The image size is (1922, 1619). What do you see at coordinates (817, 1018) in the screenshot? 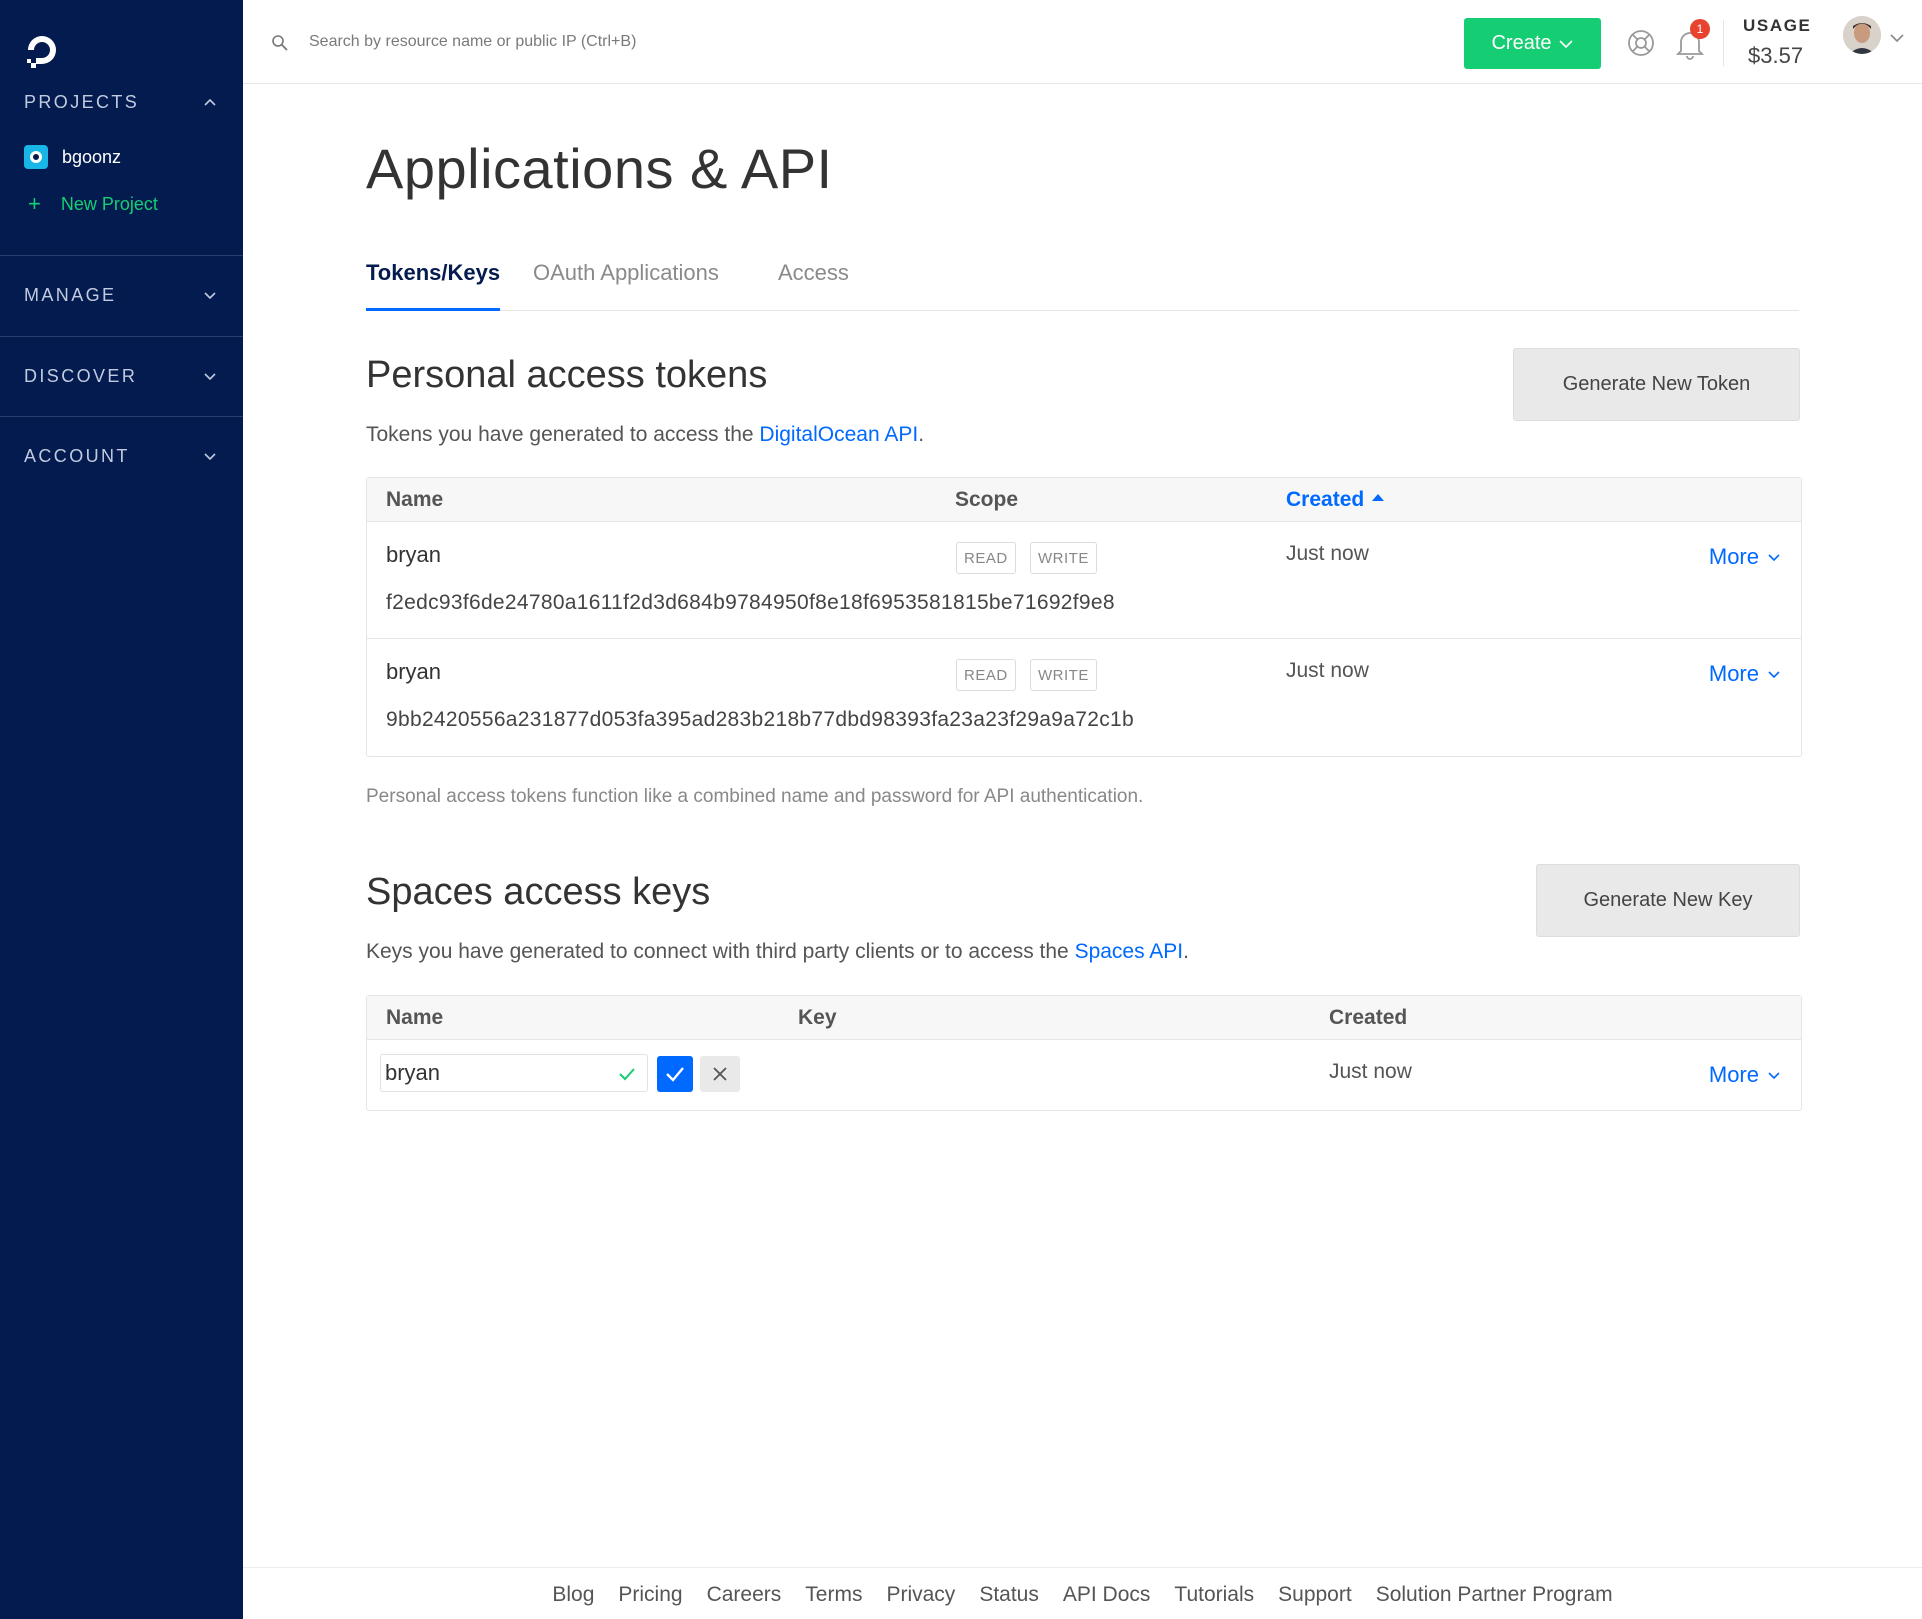
I see `column-header-key: Key` at bounding box center [817, 1018].